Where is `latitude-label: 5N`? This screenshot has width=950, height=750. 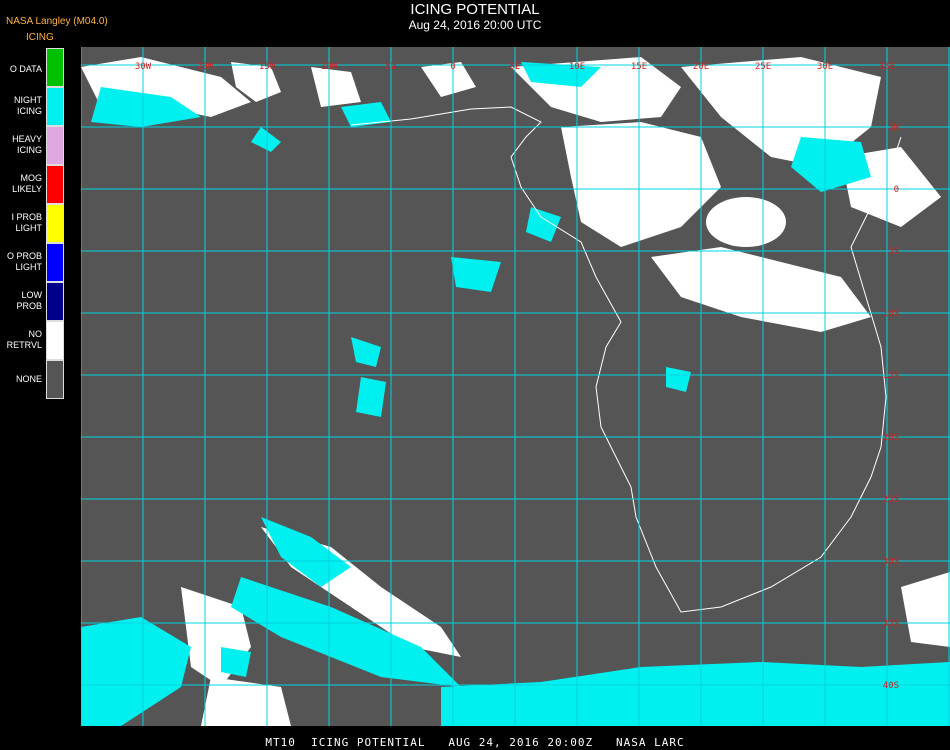
latitude-label: 5N is located at coordinates (893, 128).